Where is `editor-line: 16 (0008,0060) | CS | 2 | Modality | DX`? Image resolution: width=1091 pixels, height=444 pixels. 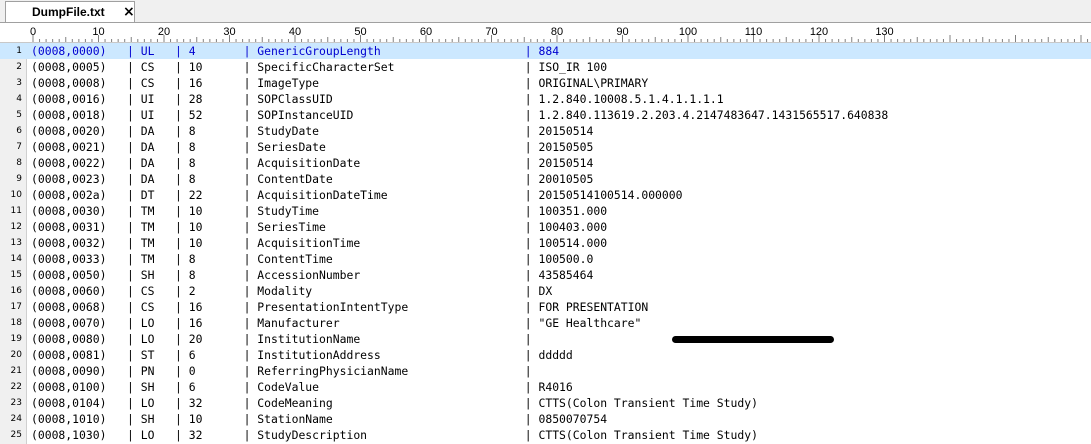
editor-line: 16 (0008,0060) | CS | 2 | Modality | DX is located at coordinates (545, 291).